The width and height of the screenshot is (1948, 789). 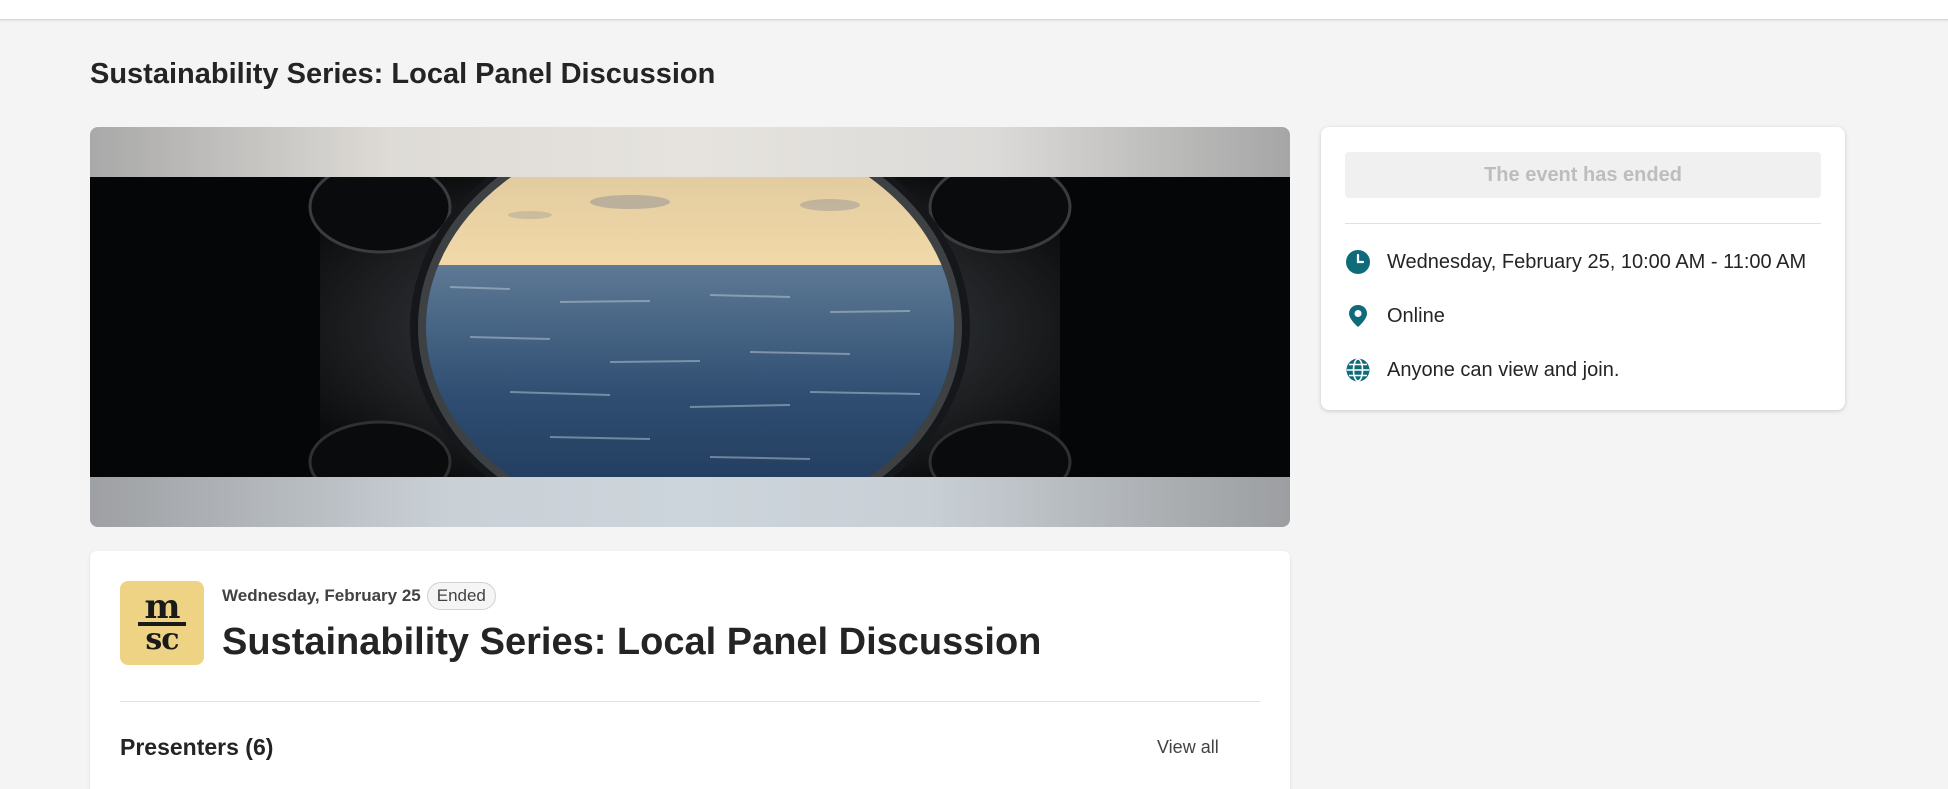 I want to click on banner-fade, so click(x=690, y=502).